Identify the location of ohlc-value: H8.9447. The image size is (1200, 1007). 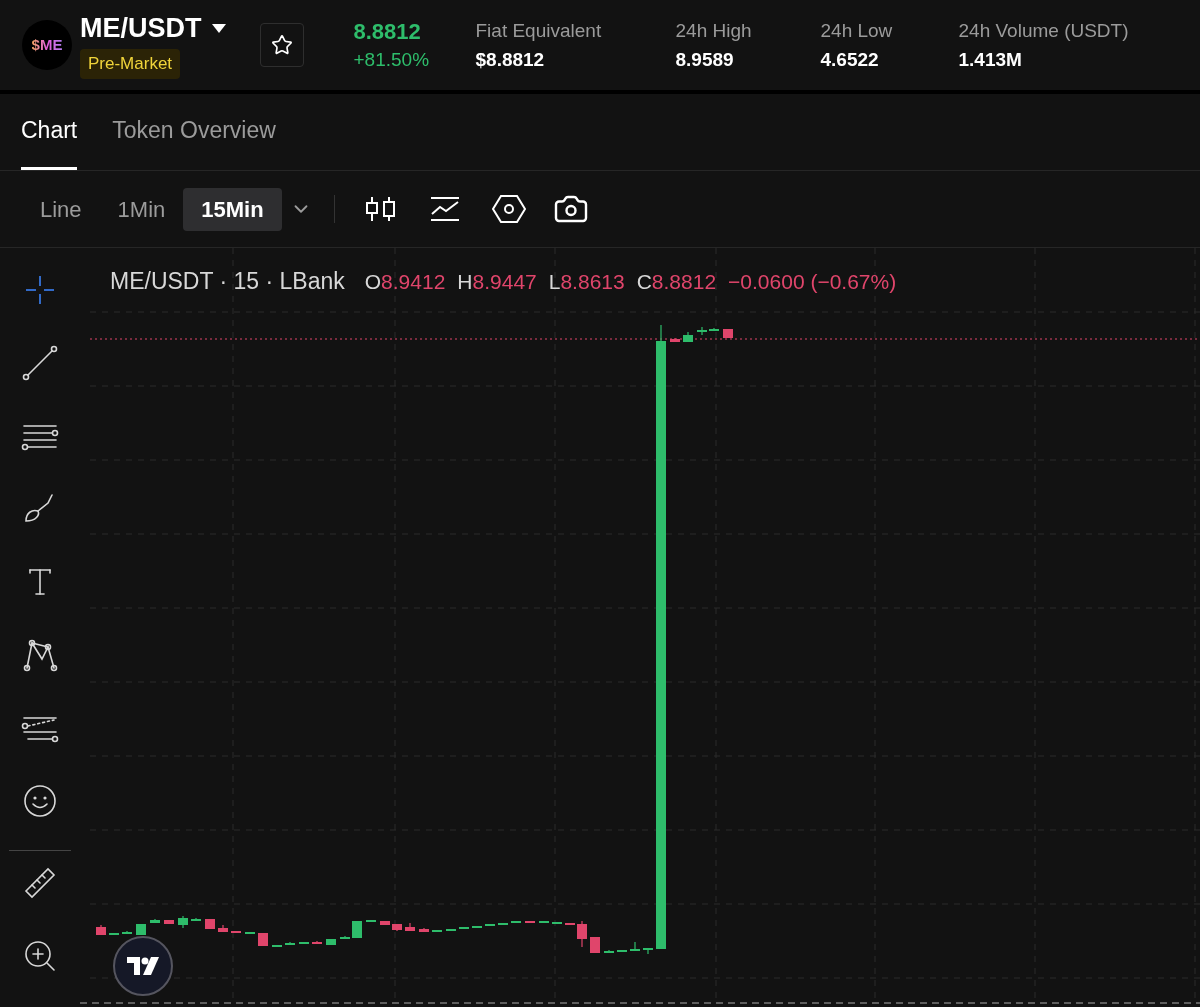
(497, 281).